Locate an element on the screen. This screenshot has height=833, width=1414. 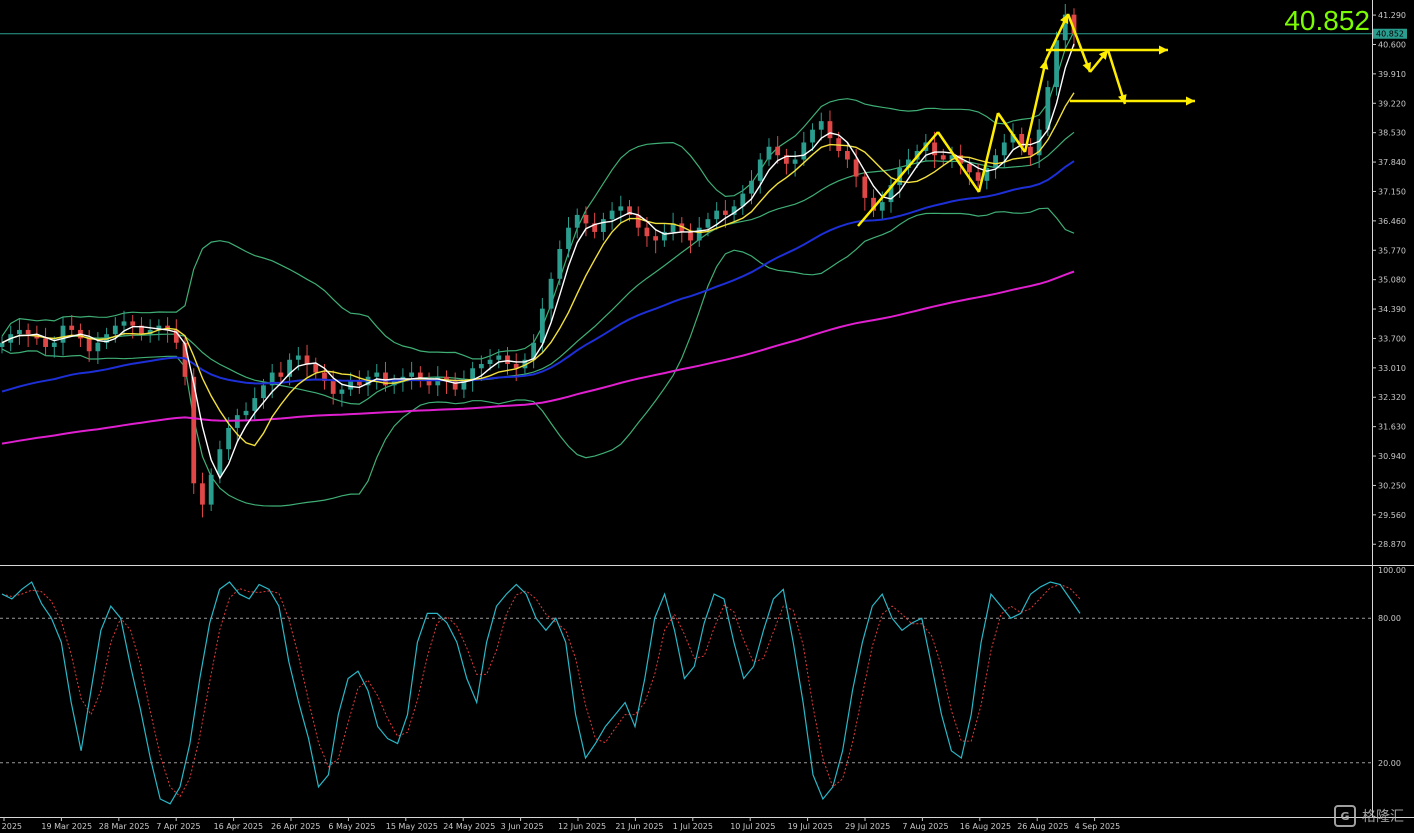
stoch-tick-label: 20.00 is located at coordinates (1389, 763).